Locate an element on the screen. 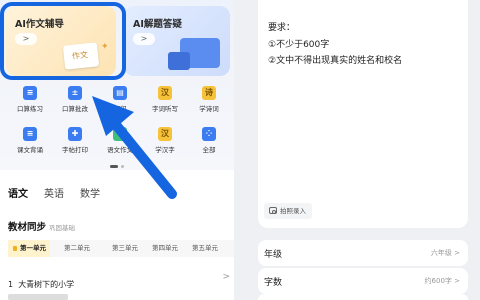  word-count-row: 字数 约600字 > is located at coordinates (363, 281).